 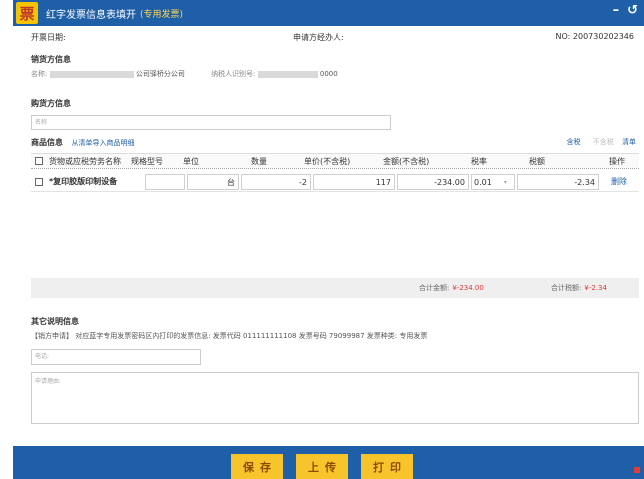 I want to click on col-name: 货物或应税劳务名称, so click(x=85, y=161).